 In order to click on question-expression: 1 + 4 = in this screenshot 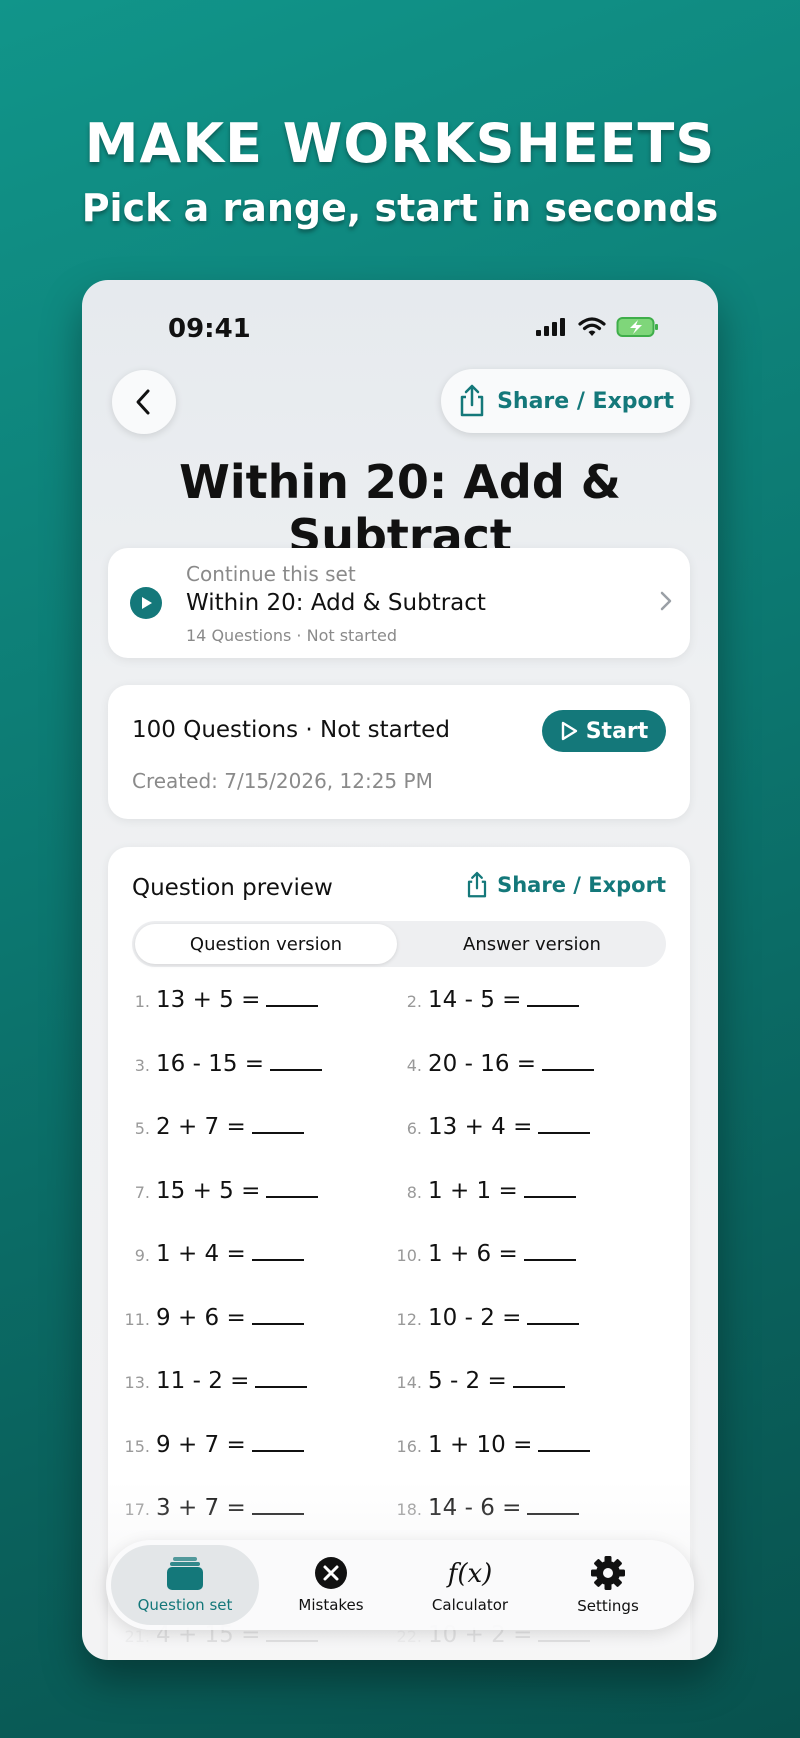, I will do `click(201, 1254)`.